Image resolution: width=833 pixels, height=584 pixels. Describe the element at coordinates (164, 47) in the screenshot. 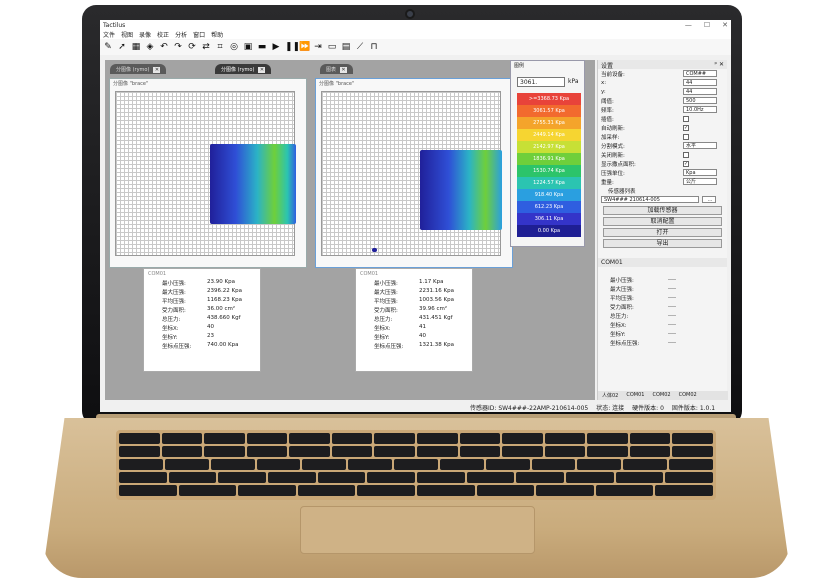

I see `undo-icon: ↶` at that location.